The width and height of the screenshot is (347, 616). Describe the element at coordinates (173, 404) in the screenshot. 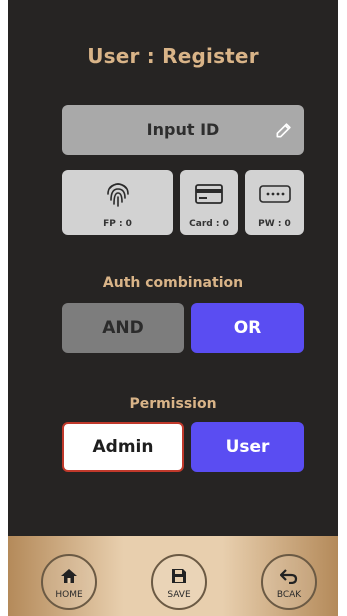

I see `permission-label: Permission` at that location.